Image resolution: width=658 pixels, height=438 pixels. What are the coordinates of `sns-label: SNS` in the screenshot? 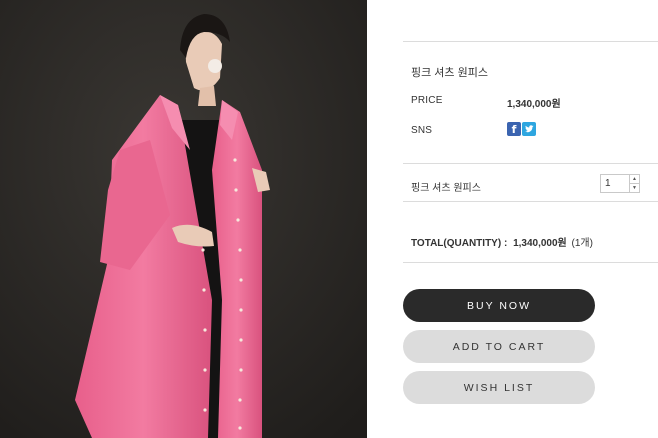 It's located at (422, 130).